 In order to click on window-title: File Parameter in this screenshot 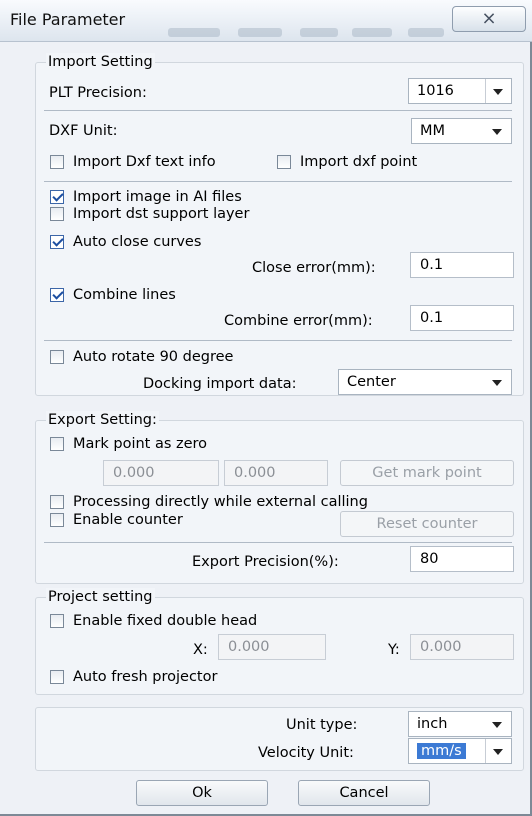, I will do `click(68, 19)`.